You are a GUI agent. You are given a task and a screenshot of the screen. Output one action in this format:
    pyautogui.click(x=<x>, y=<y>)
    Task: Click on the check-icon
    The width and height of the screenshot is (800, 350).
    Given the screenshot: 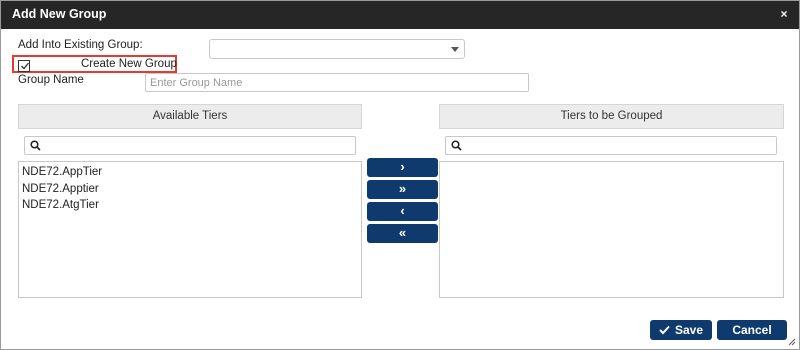 What is the action you would take?
    pyautogui.click(x=664, y=330)
    